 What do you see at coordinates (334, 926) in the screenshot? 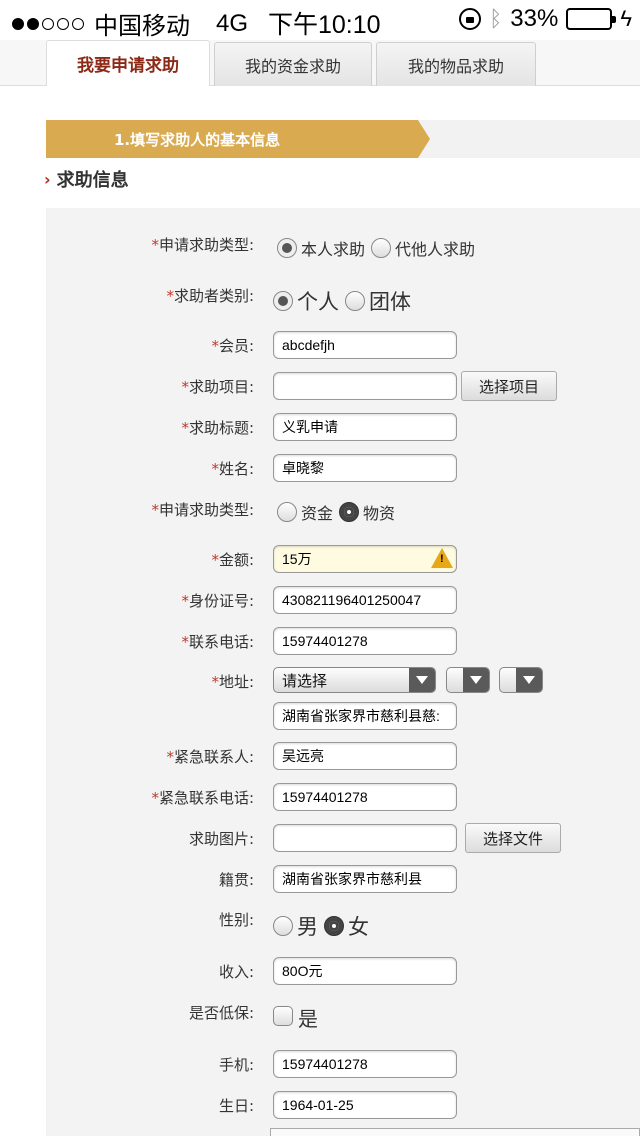
I see `gender-female-radio` at bounding box center [334, 926].